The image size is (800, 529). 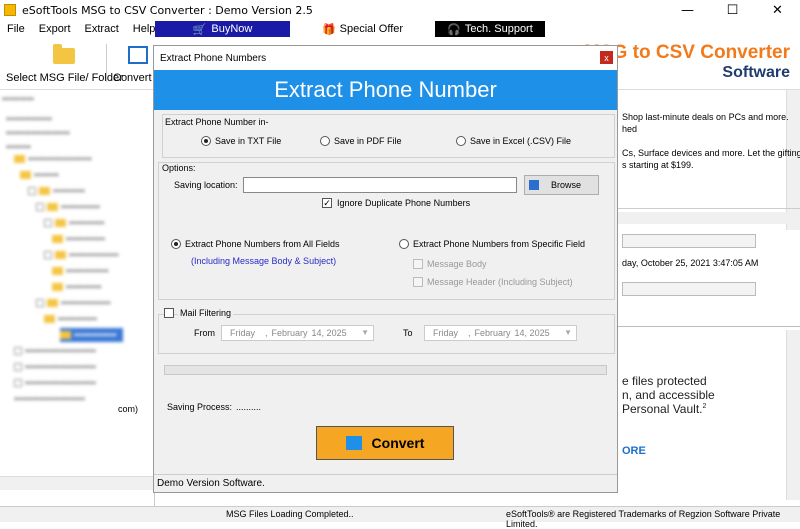 What do you see at coordinates (55, 29) in the screenshot?
I see `menu-export: Export` at bounding box center [55, 29].